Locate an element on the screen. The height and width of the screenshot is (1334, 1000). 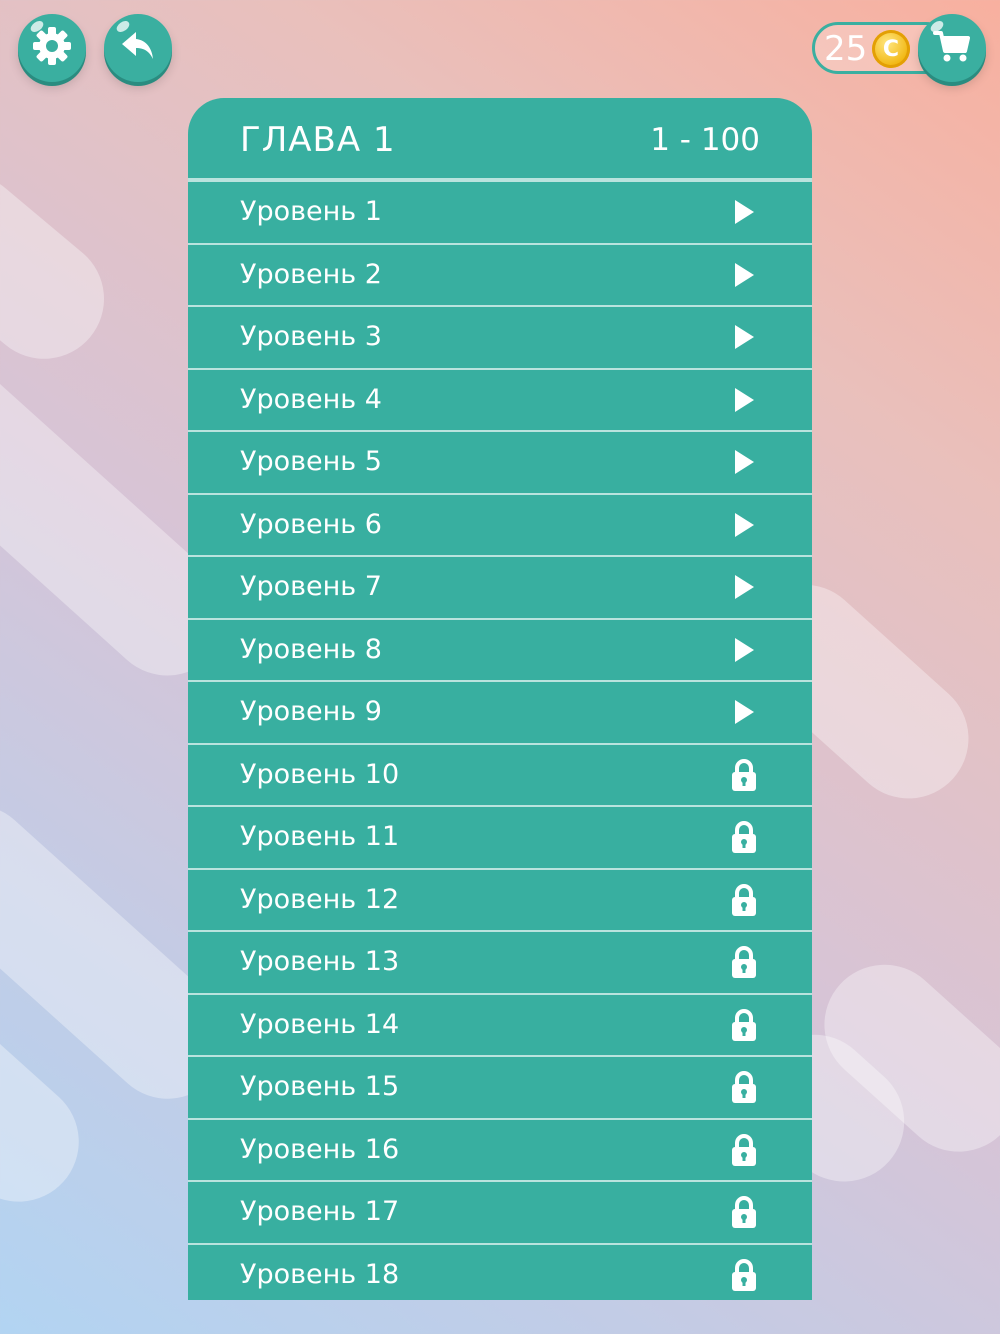
back-button is located at coordinates (138, 48).